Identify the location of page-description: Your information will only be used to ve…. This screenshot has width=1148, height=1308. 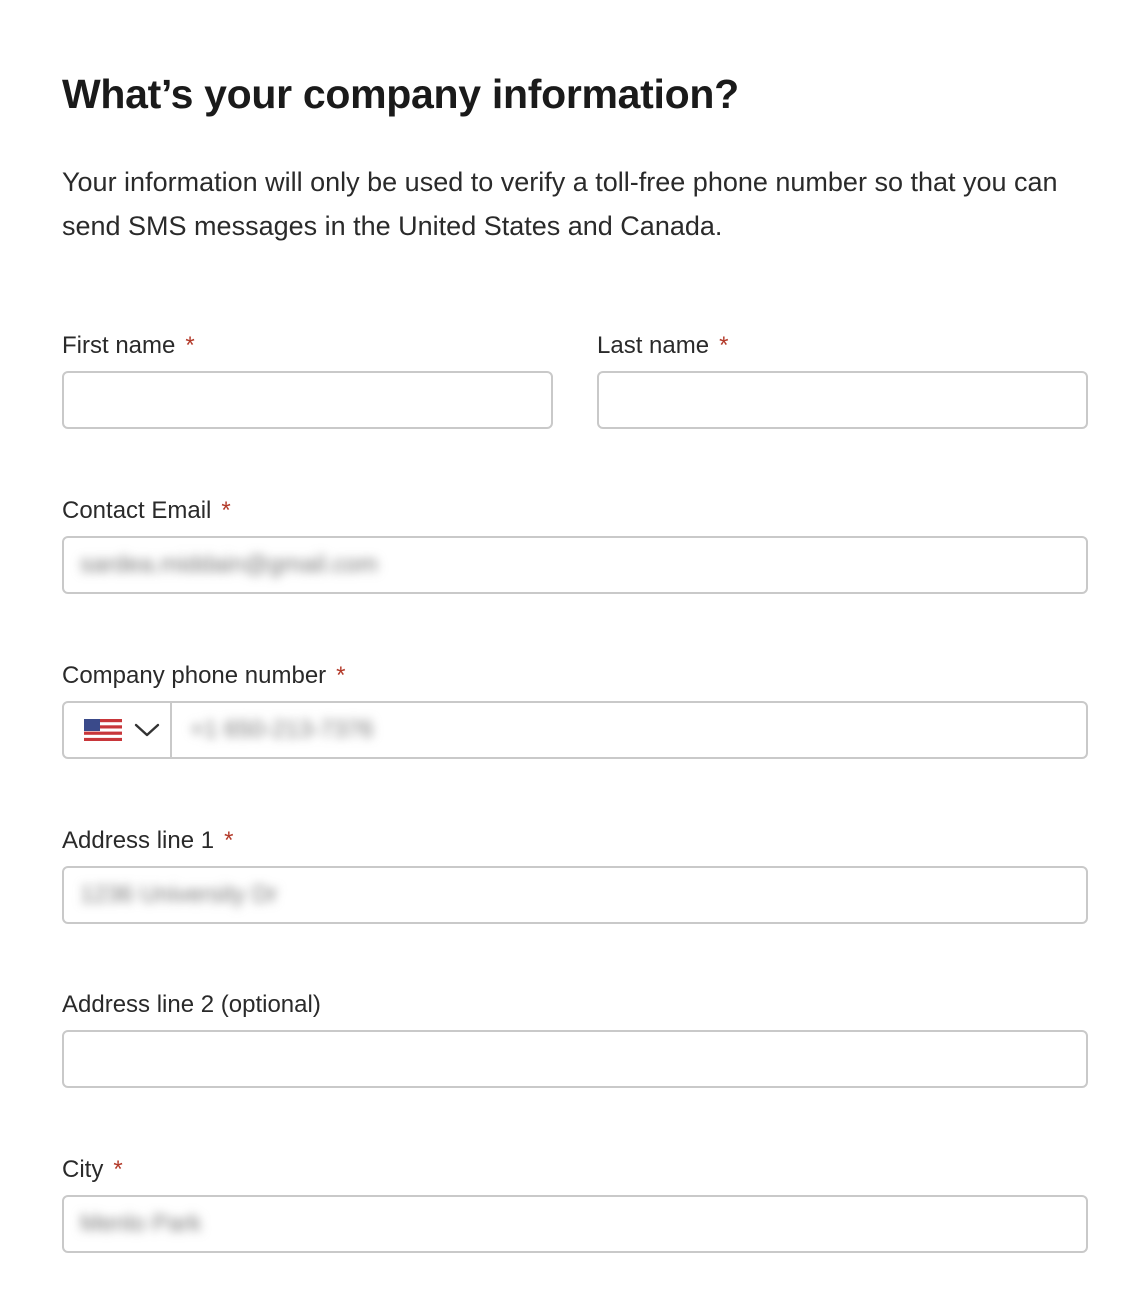
(560, 204).